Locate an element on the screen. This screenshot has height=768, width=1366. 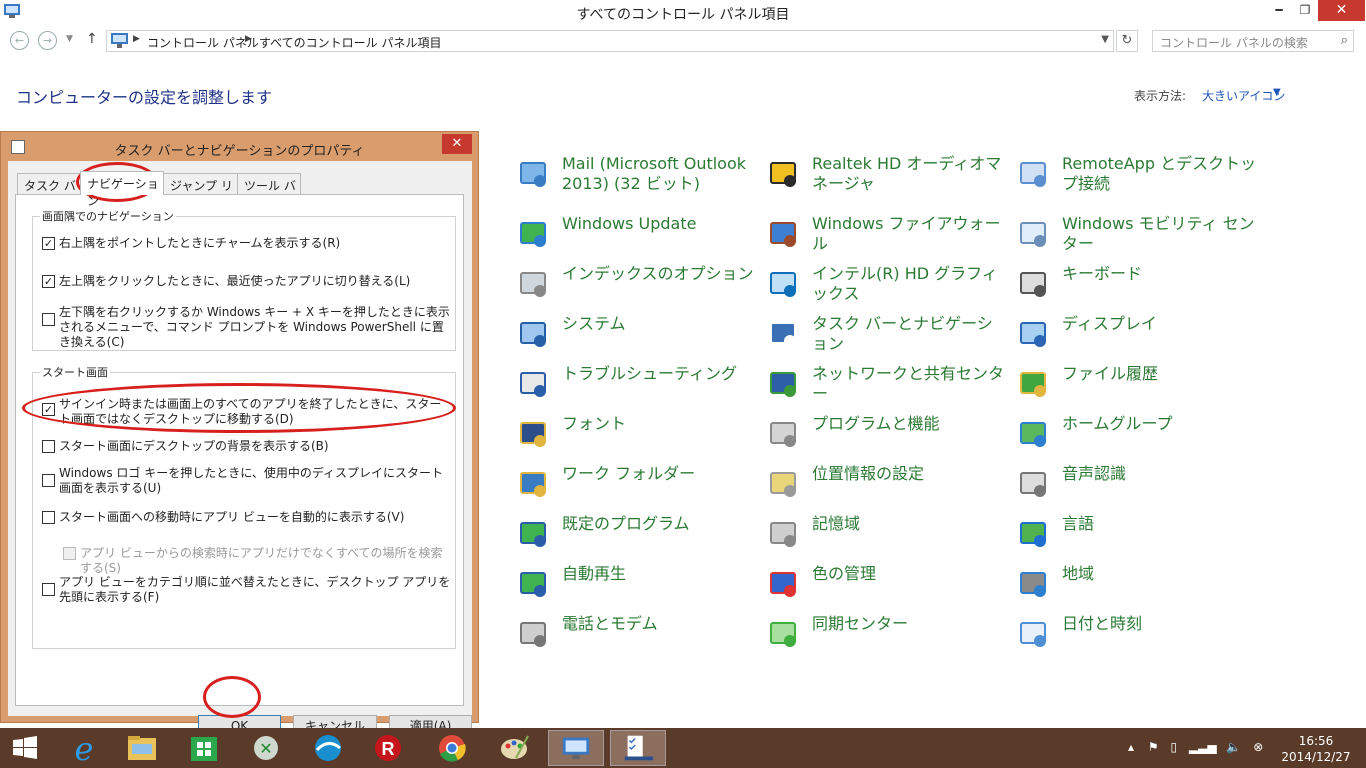
cp-item-label: 地域 is located at coordinates (1162, 574).